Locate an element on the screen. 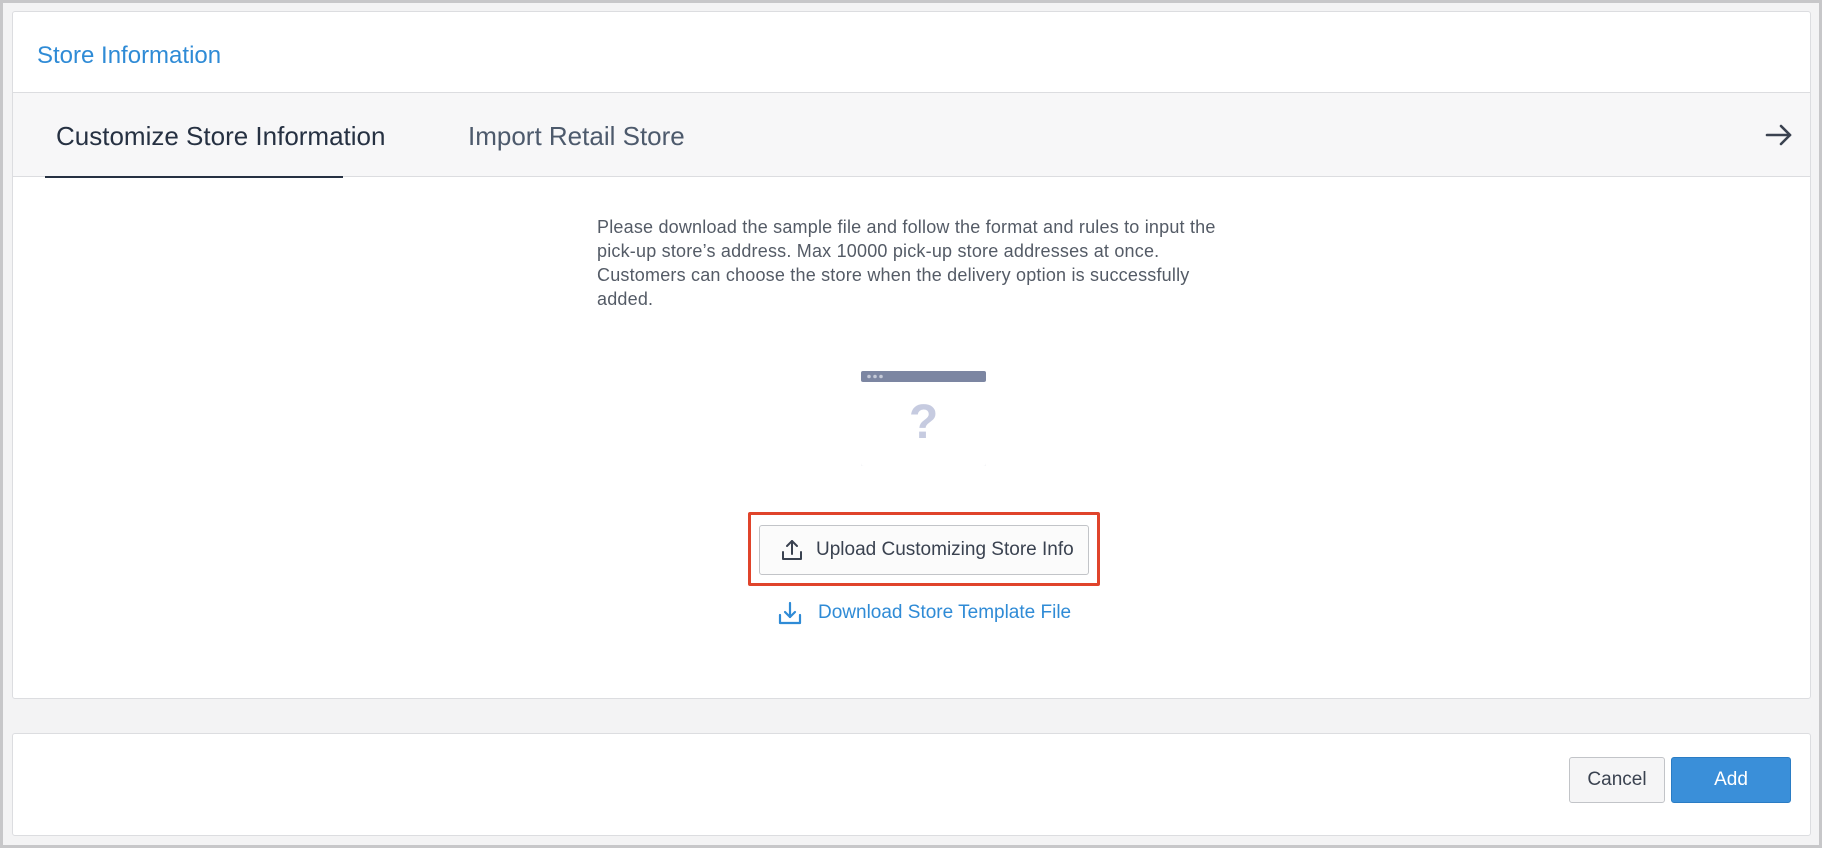  tab-label: Customize Store Information is located at coordinates (221, 136).